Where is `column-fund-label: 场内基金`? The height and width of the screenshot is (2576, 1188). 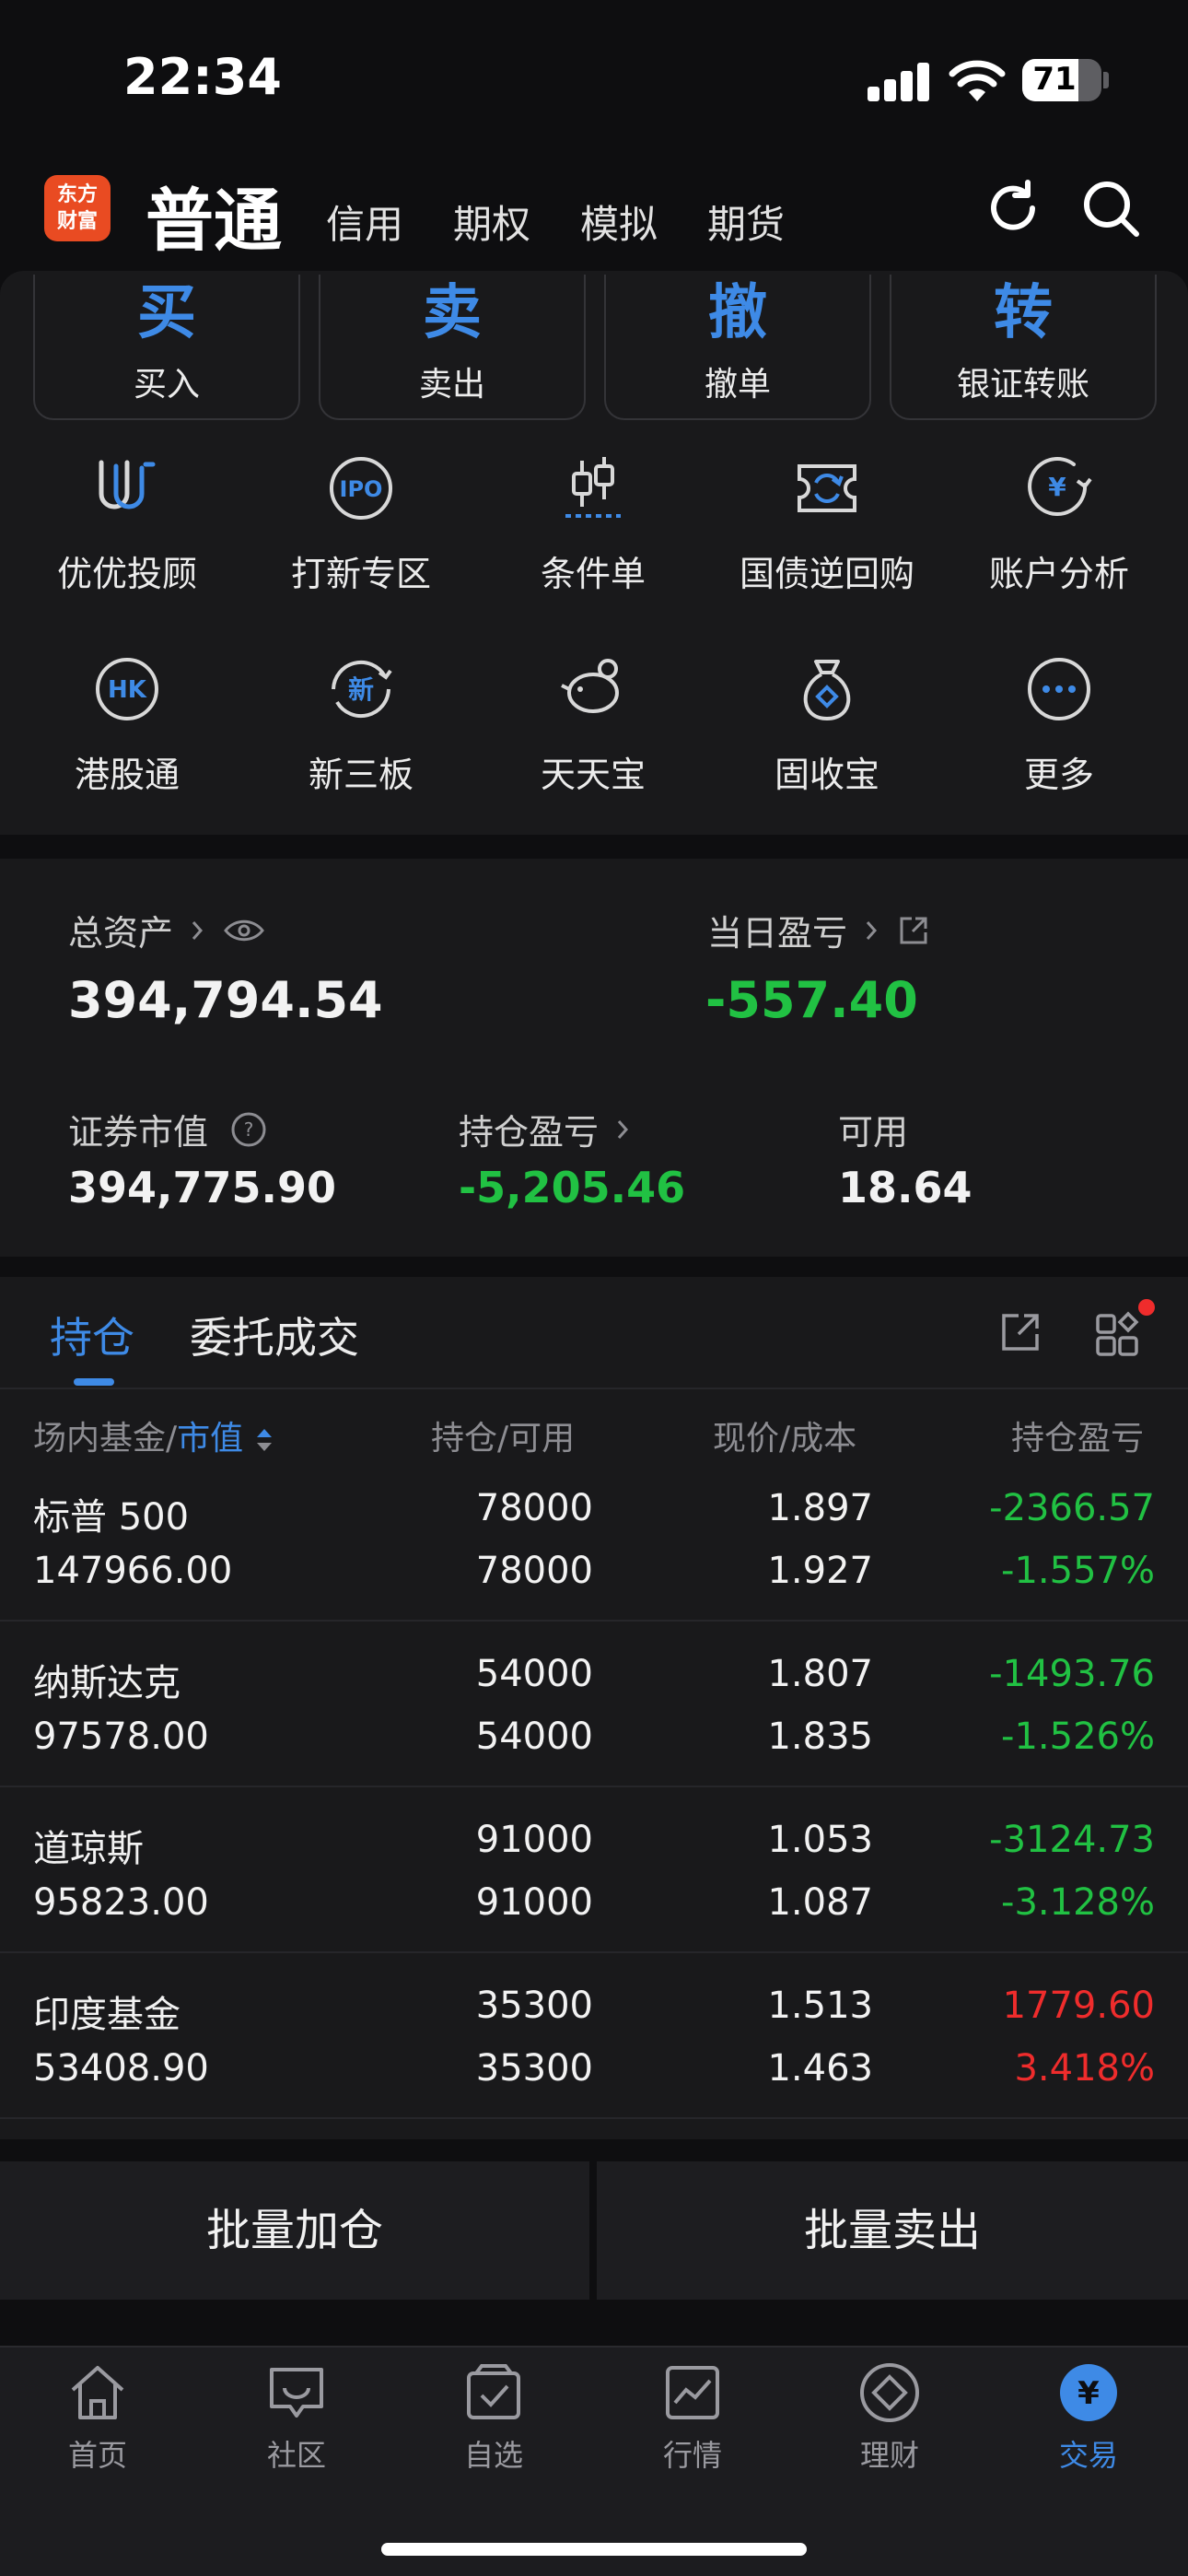 column-fund-label: 场内基金 is located at coordinates (100, 1439).